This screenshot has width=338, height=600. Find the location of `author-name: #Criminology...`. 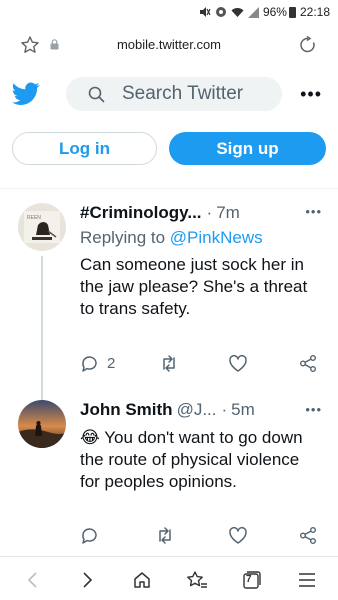

author-name: #Criminology... is located at coordinates (141, 213).